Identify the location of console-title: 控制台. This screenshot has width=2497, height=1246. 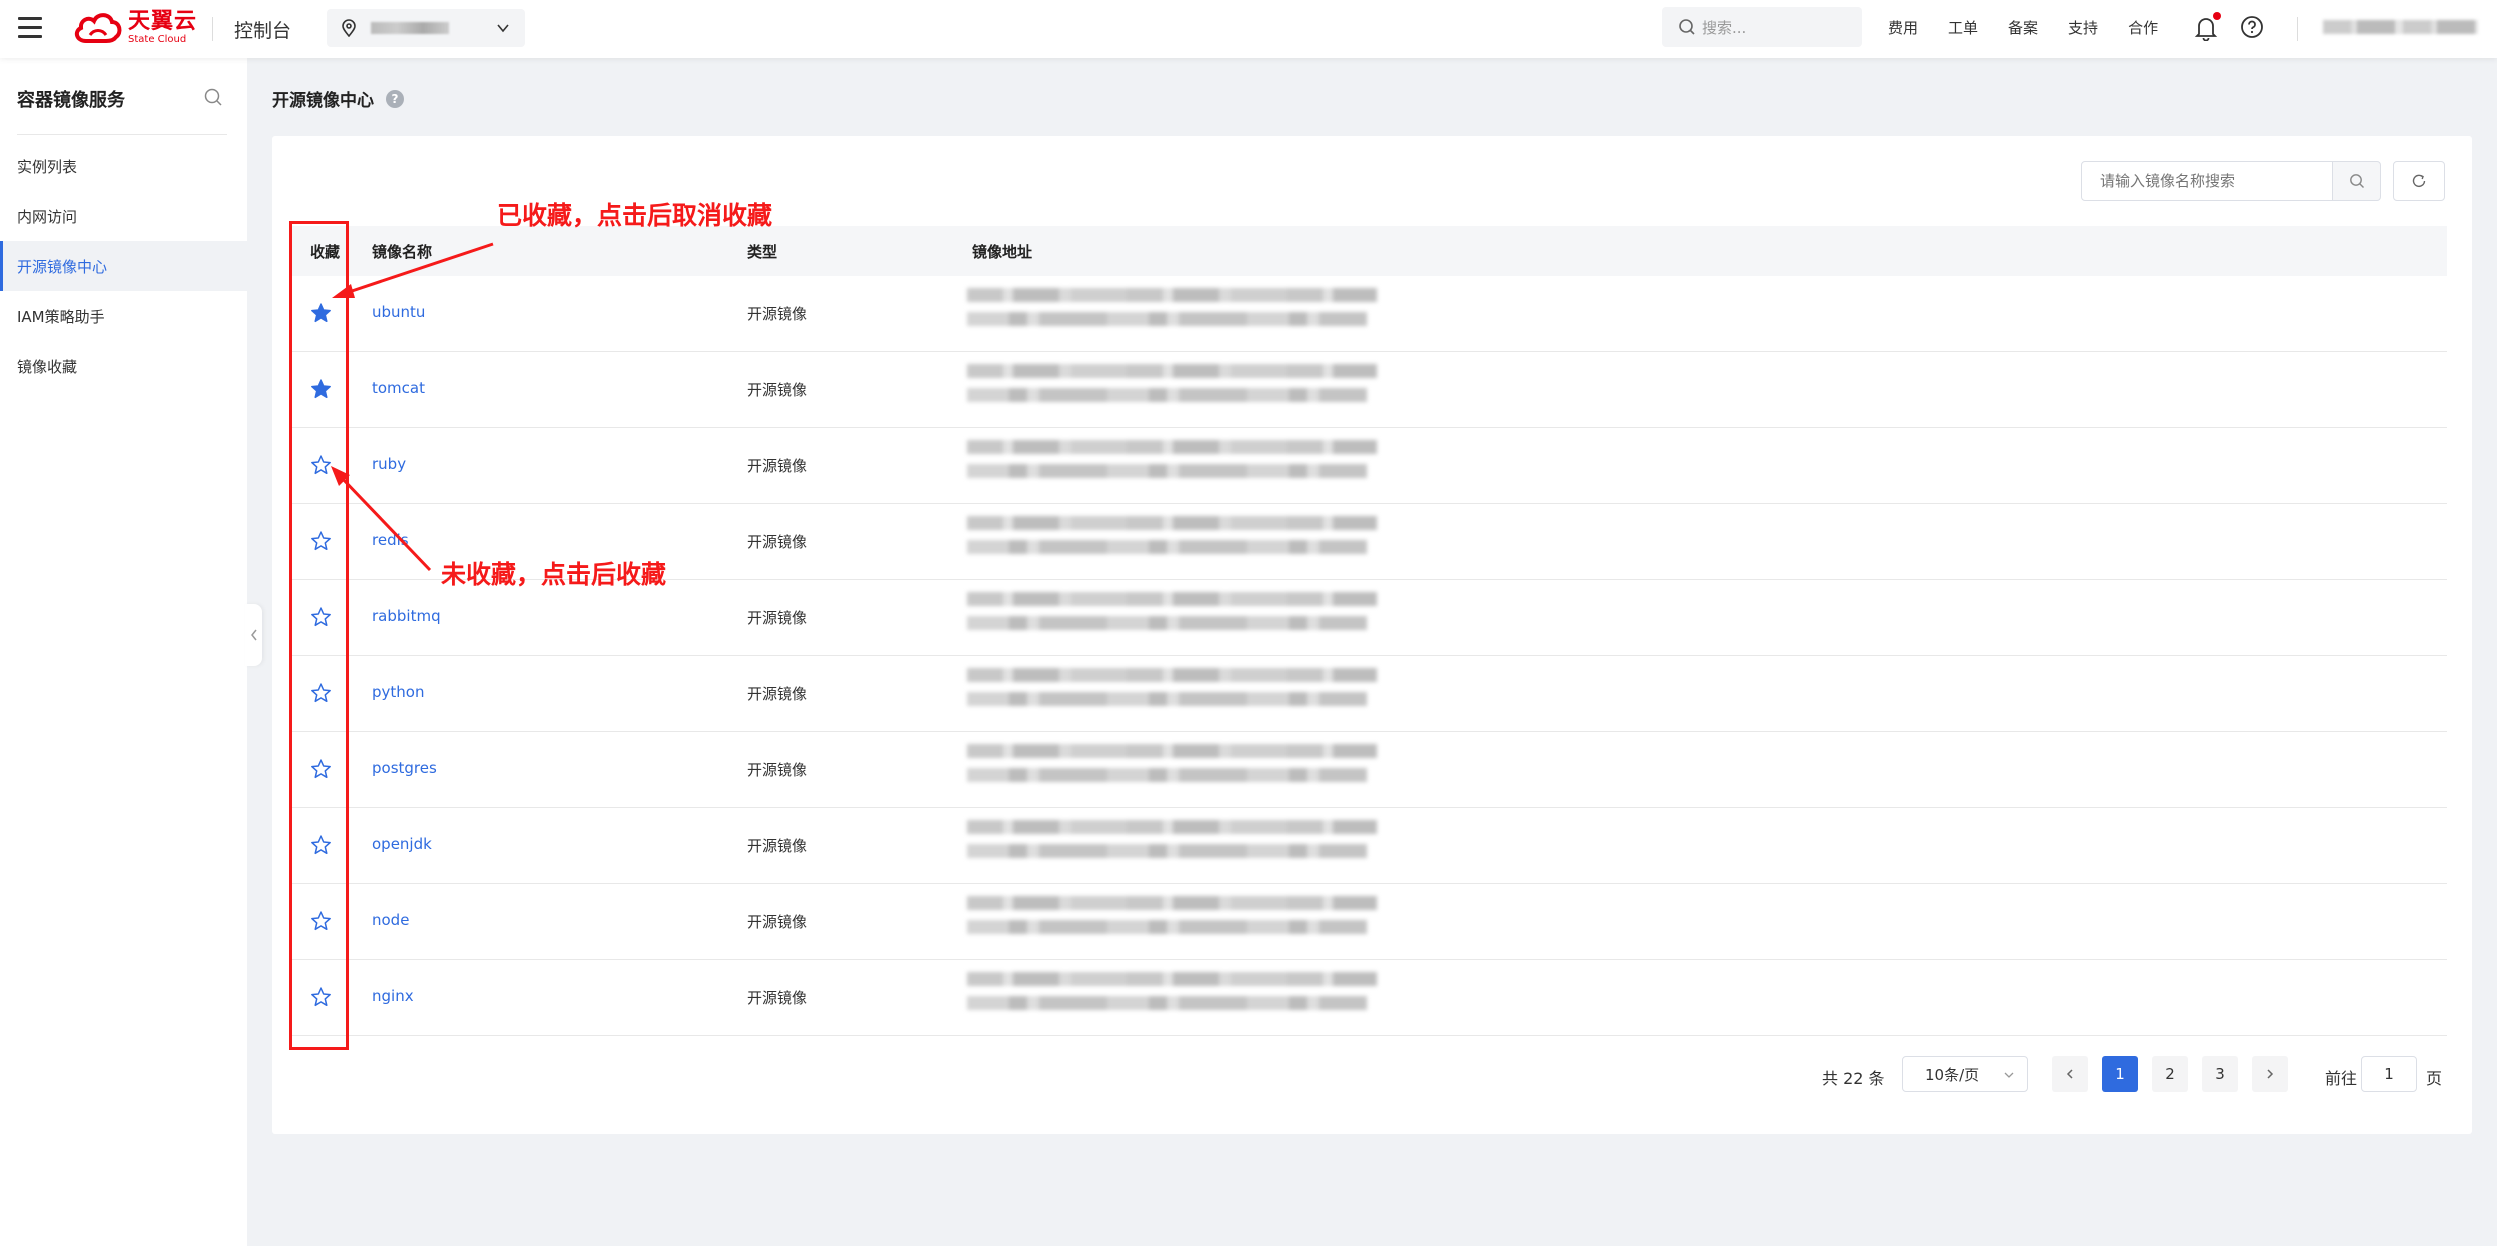
(262, 29).